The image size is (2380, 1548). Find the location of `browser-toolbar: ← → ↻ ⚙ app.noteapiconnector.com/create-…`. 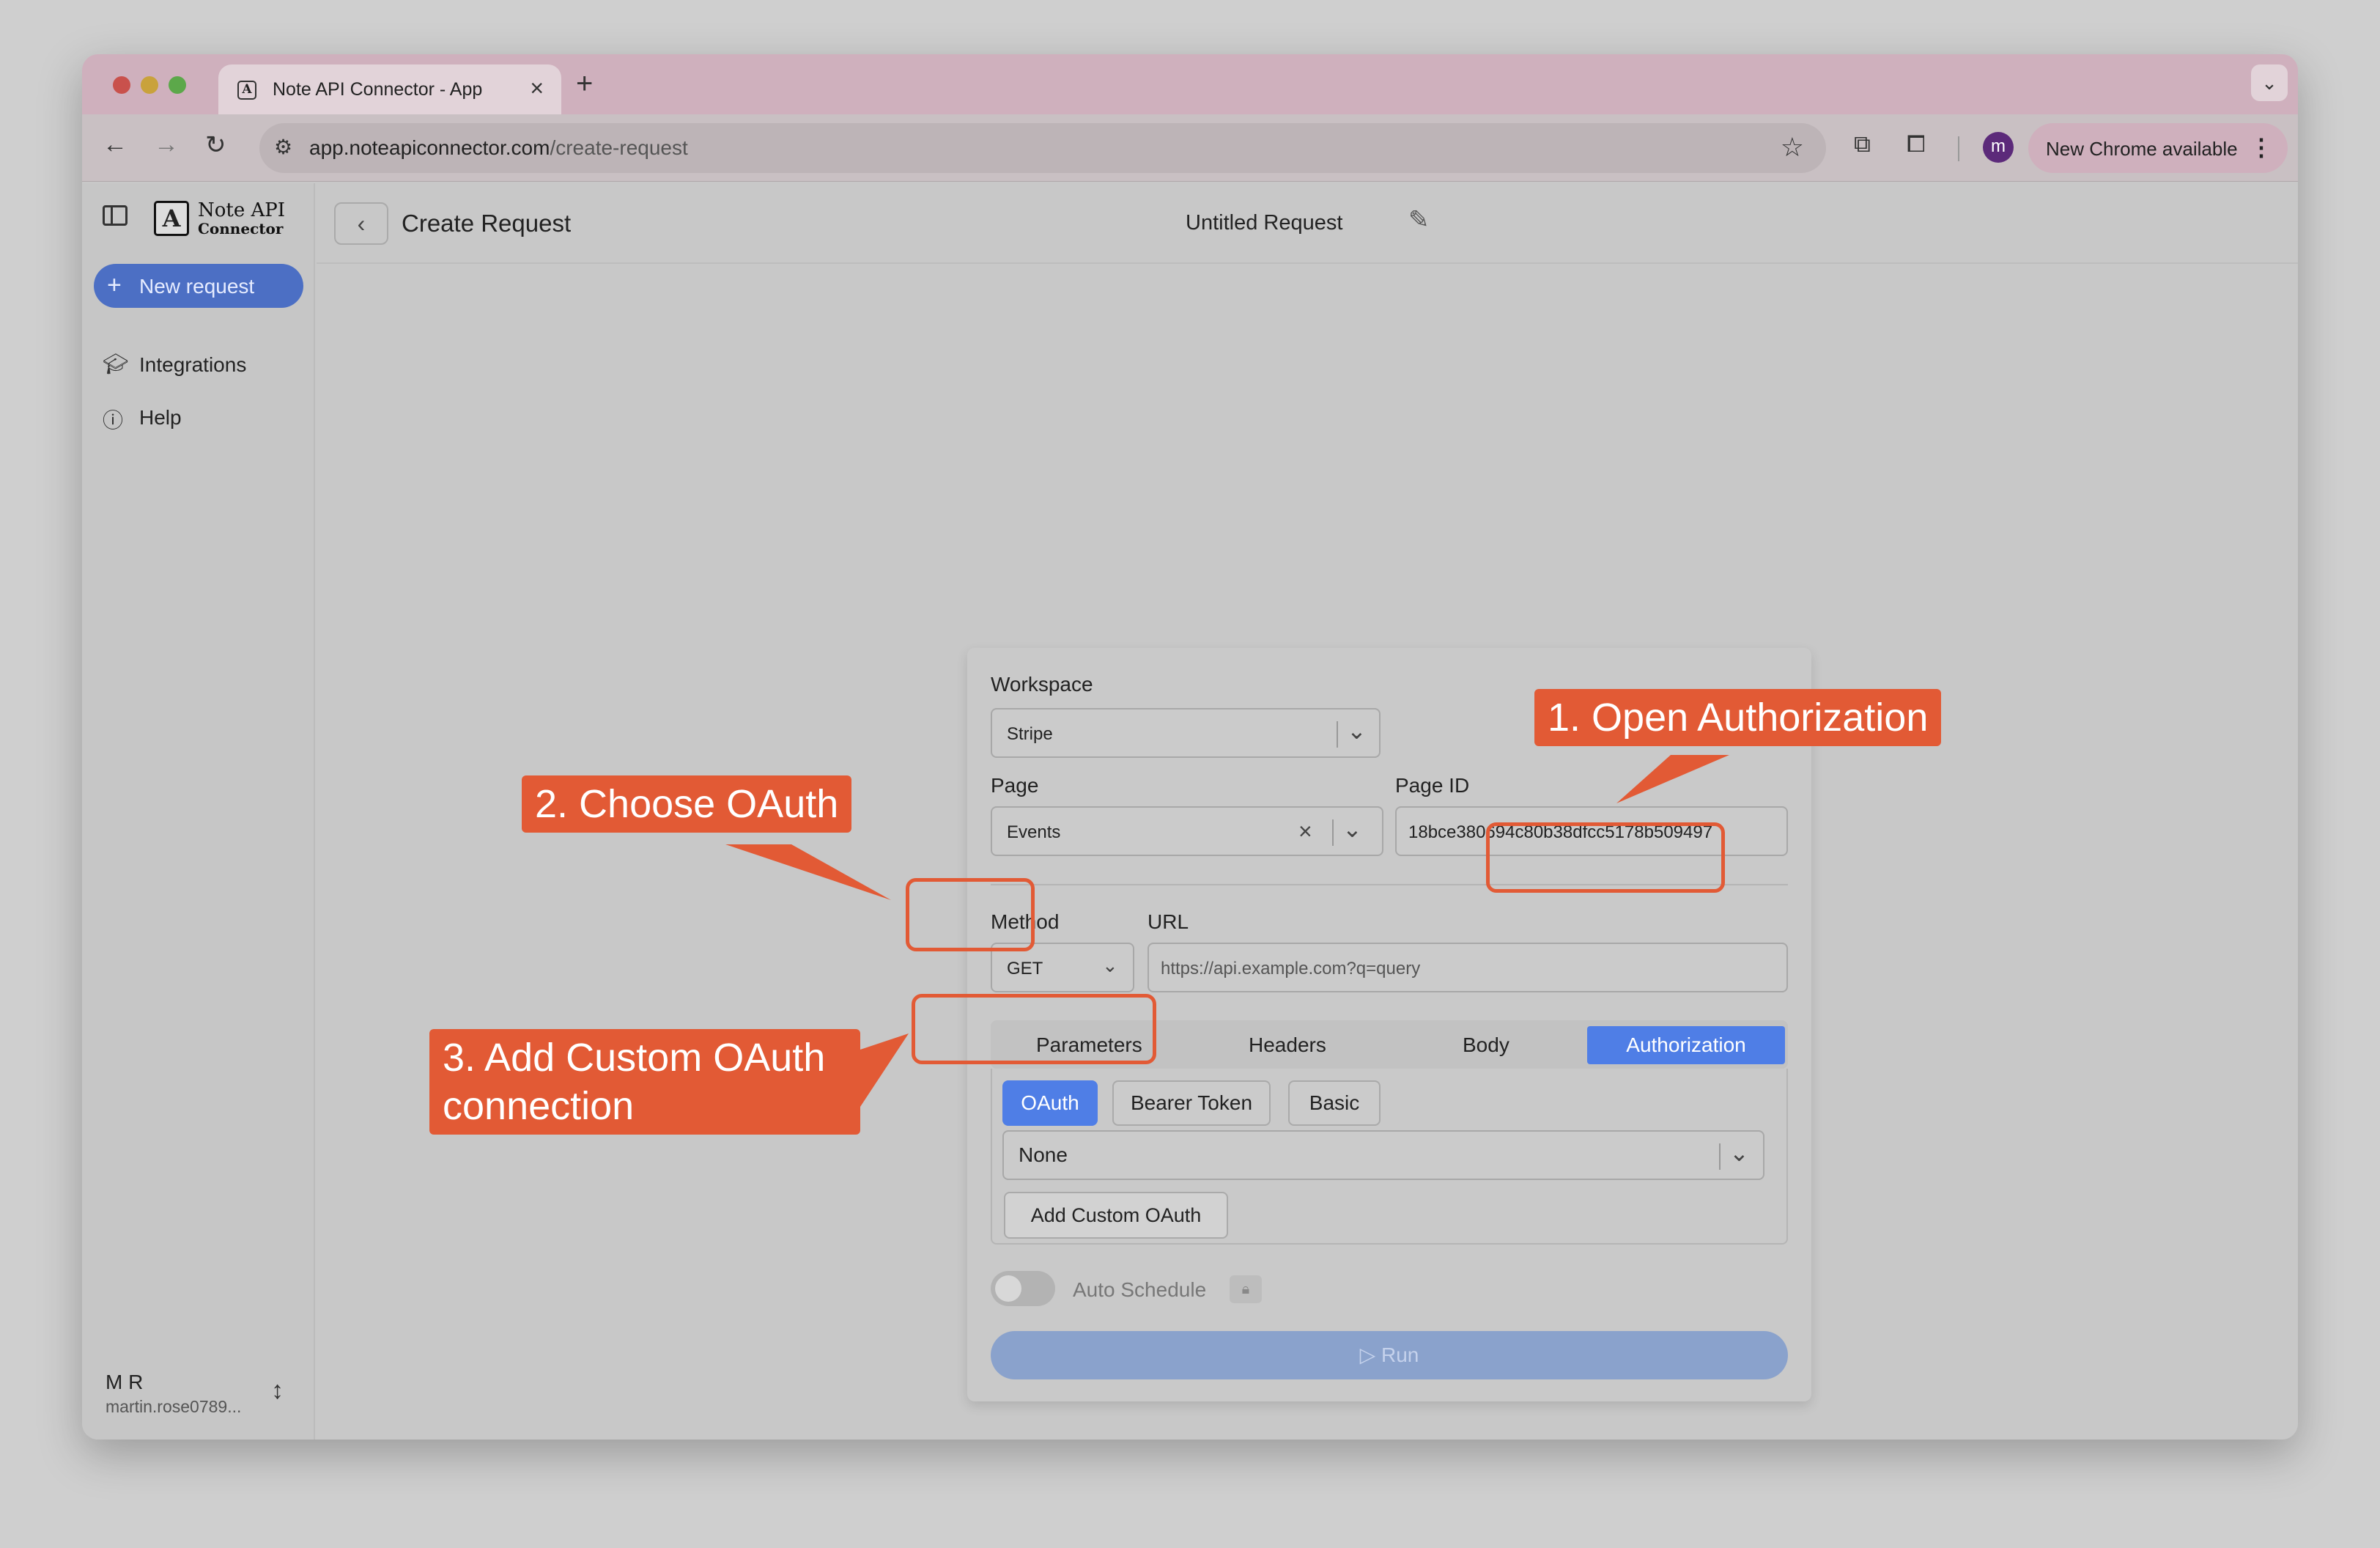

browser-toolbar: ← → ↻ ⚙ app.noteapiconnector.com/create-… is located at coordinates (1190, 148).